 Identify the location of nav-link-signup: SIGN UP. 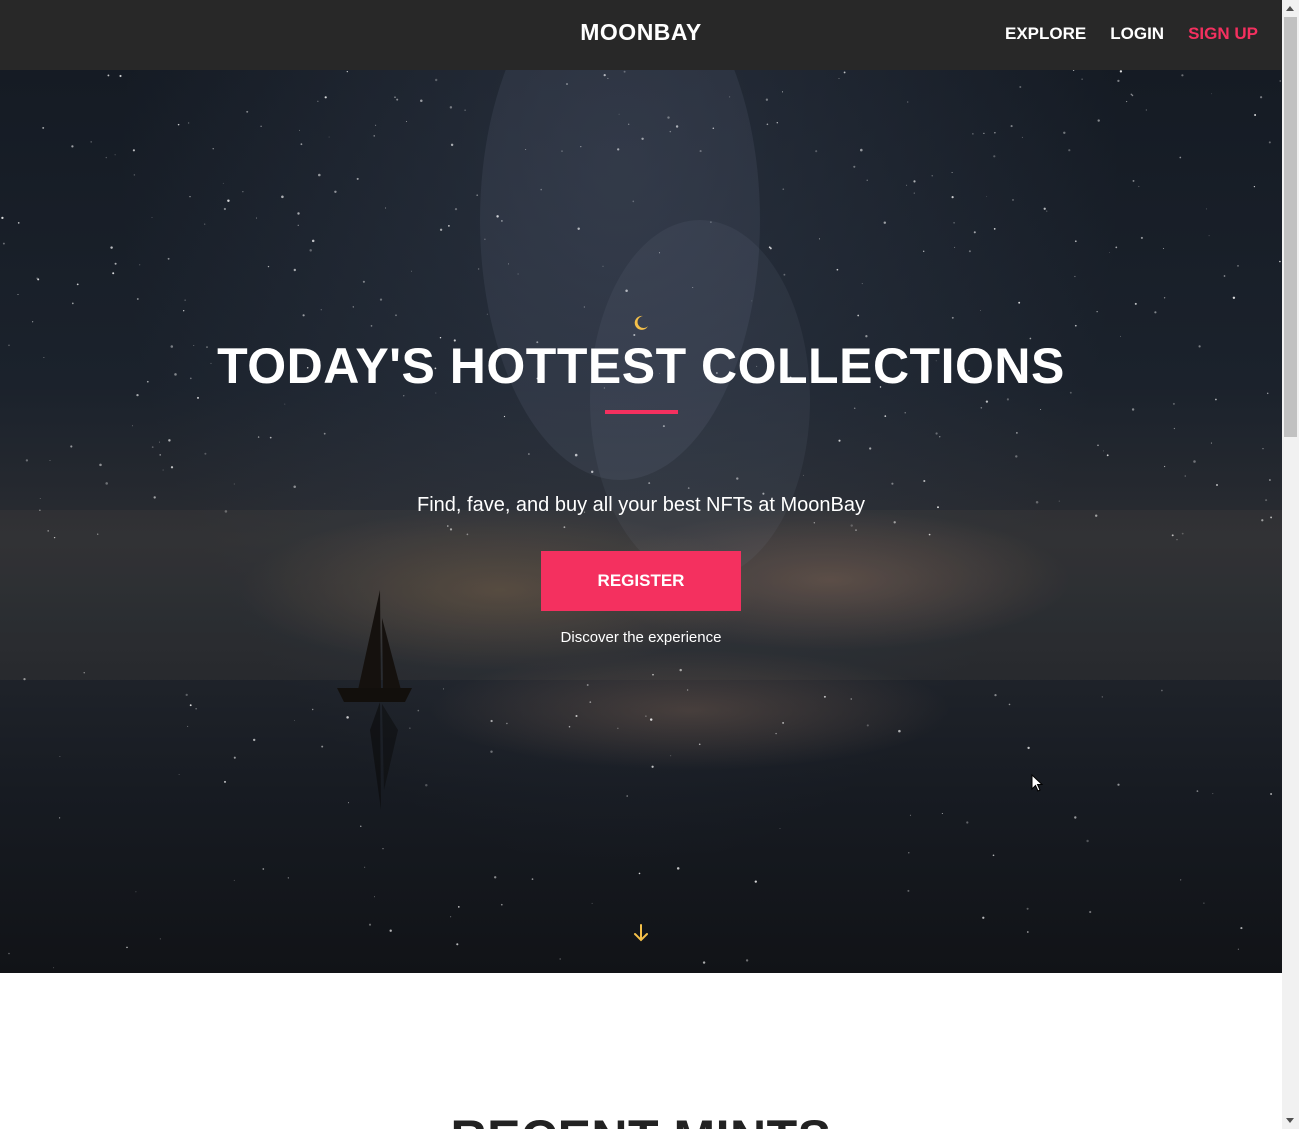
(1223, 34).